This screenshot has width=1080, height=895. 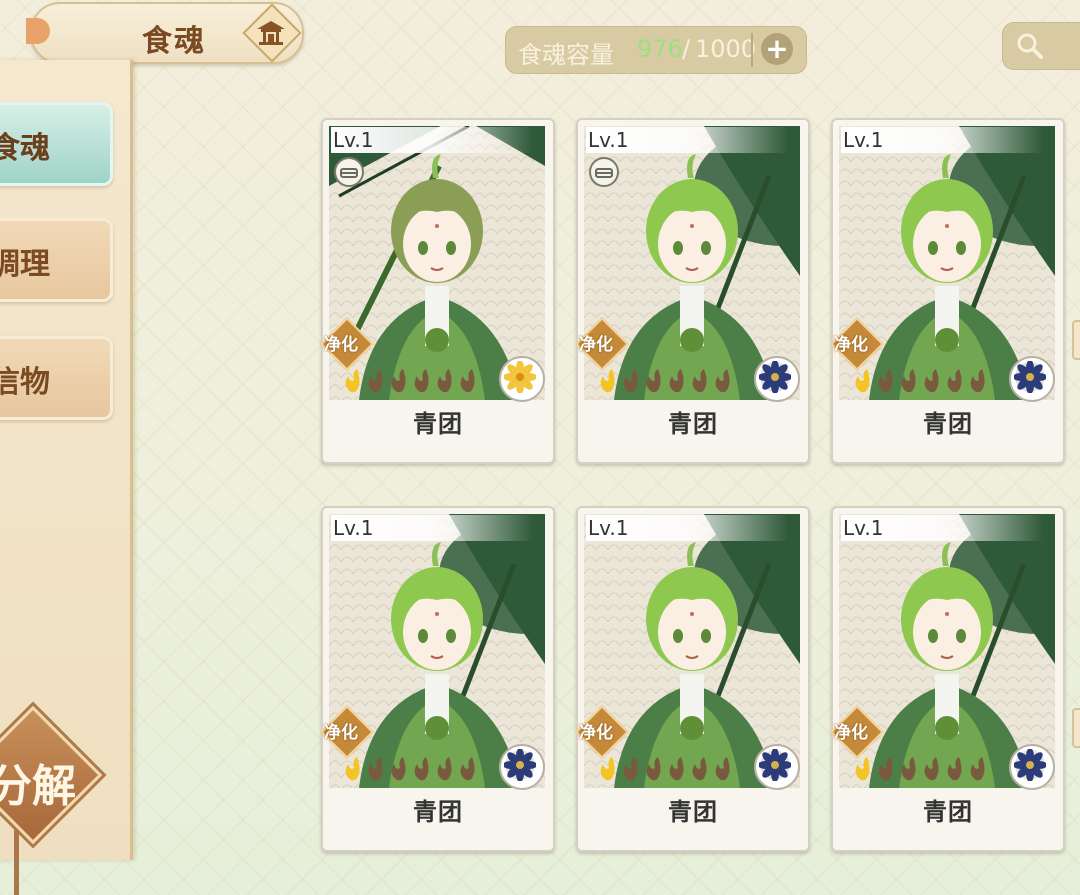 I want to click on search-button, so click(x=1041, y=46).